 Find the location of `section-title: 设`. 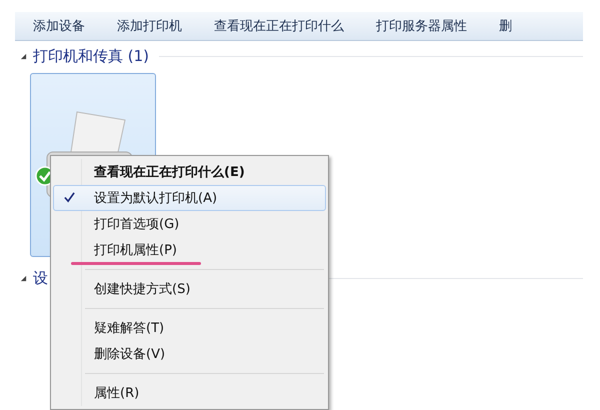

section-title: 设 is located at coordinates (40, 278).